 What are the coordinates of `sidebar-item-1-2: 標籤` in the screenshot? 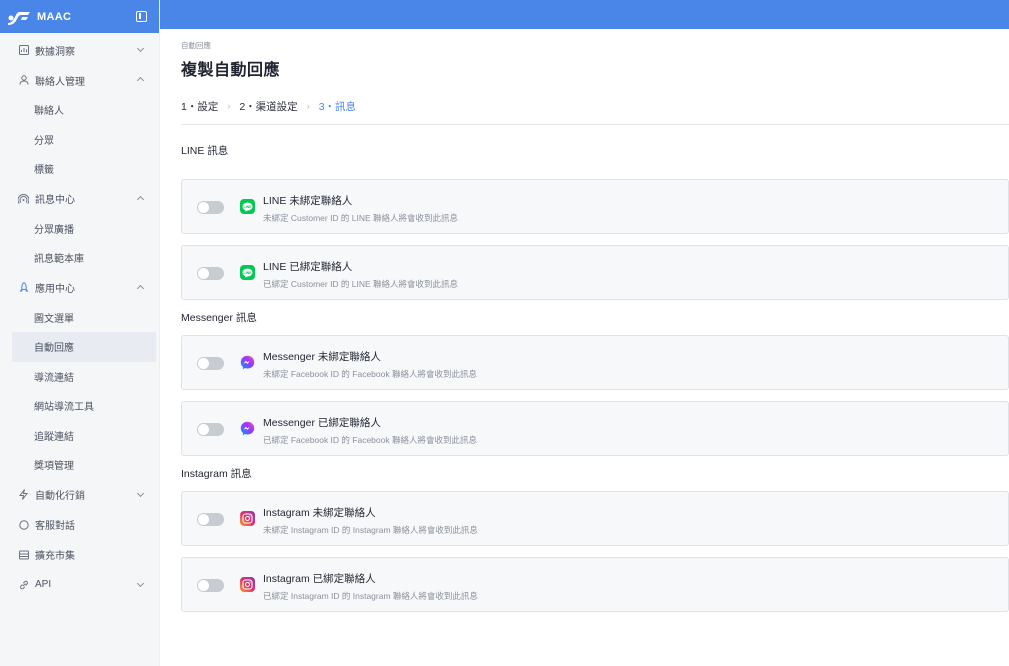 It's located at (79, 169).